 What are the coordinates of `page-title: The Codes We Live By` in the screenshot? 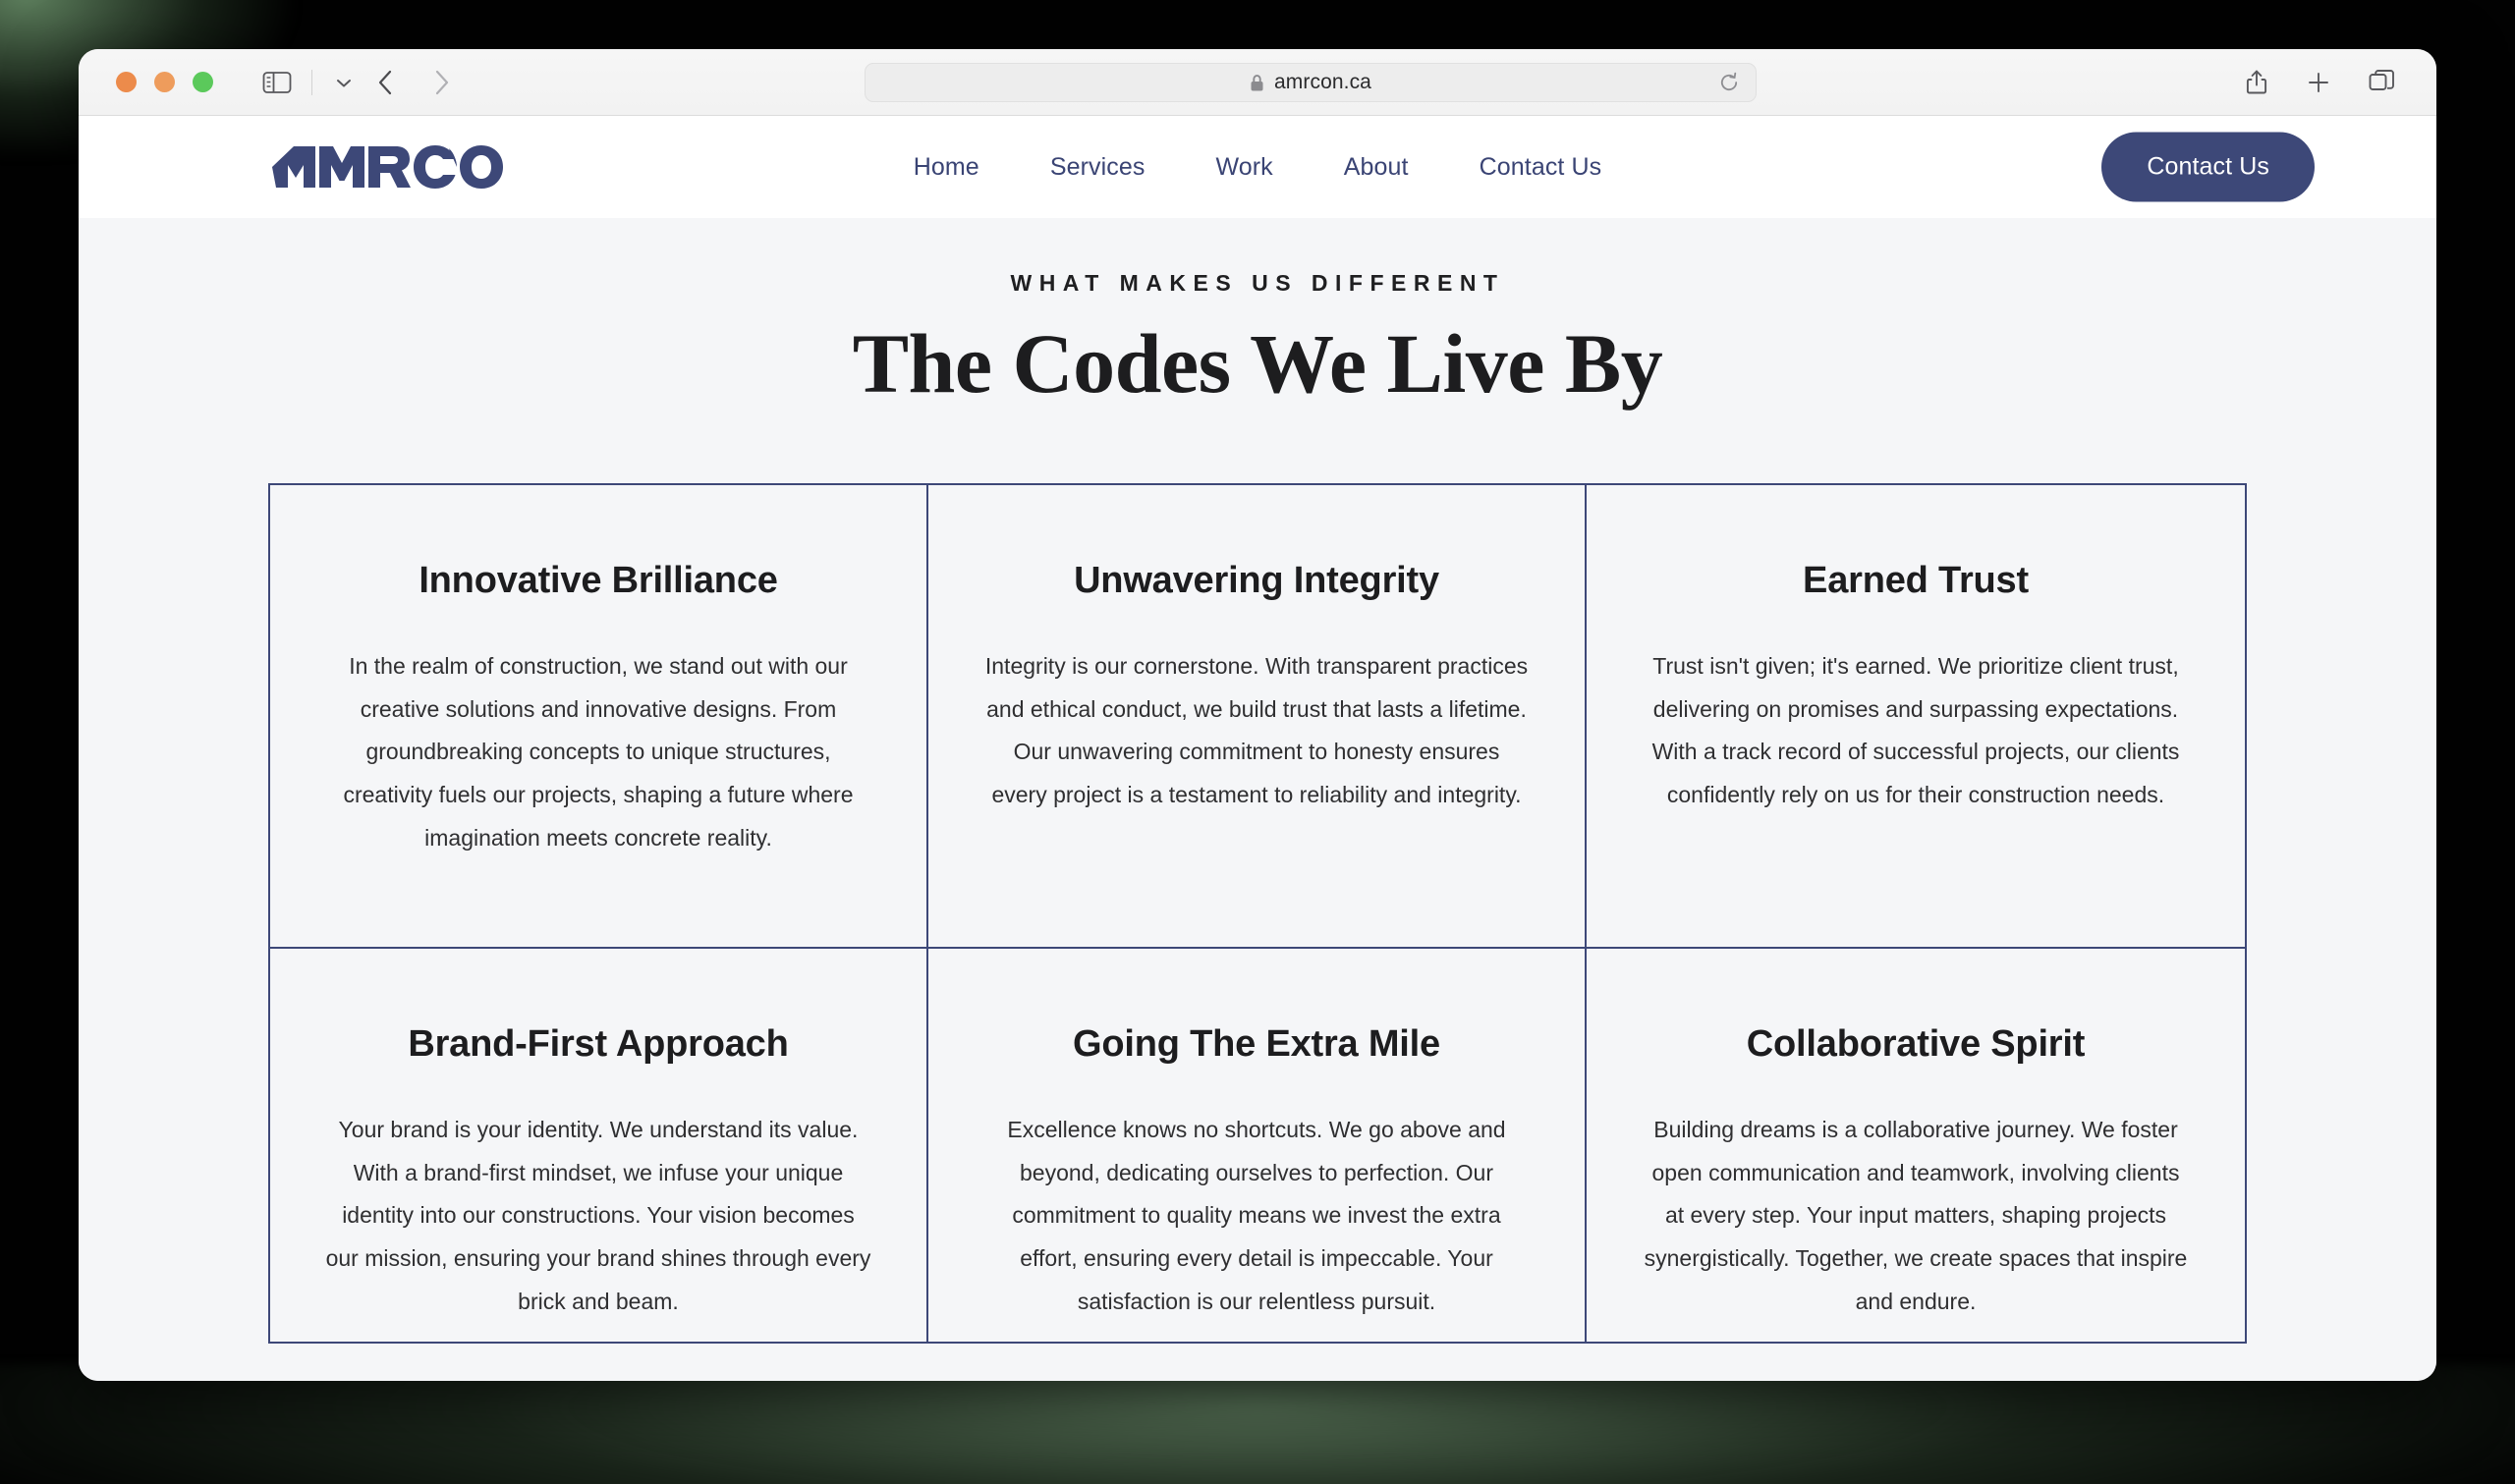 It's located at (1257, 363).